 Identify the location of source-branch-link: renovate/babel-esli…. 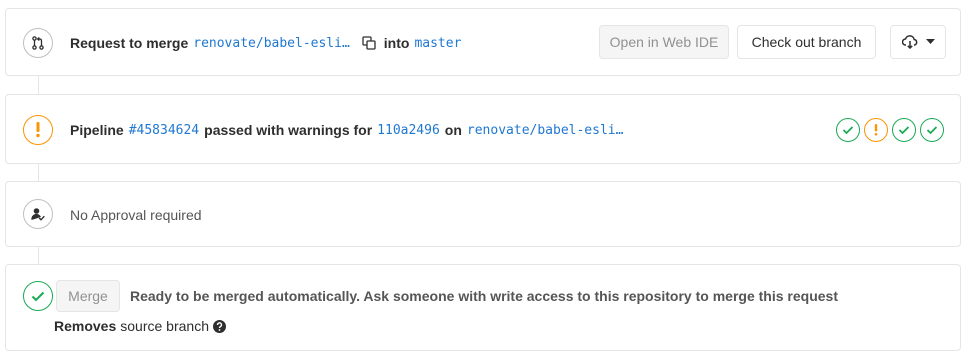
(271, 43).